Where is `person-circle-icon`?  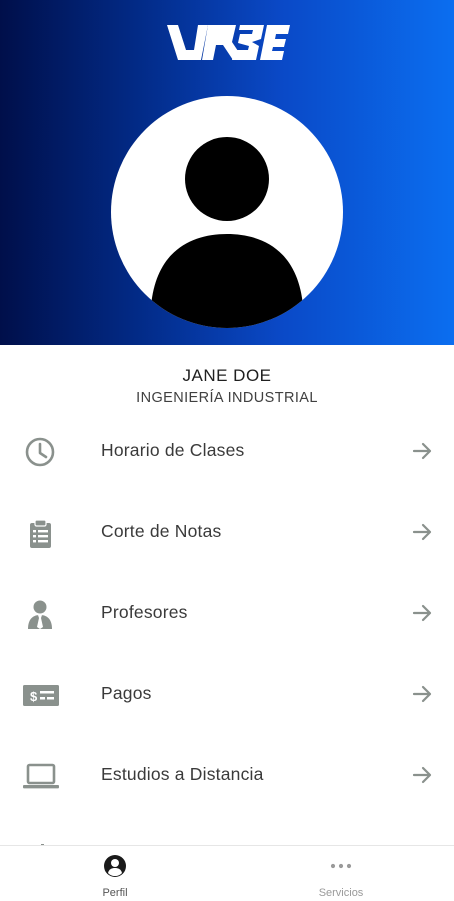 person-circle-icon is located at coordinates (115, 866).